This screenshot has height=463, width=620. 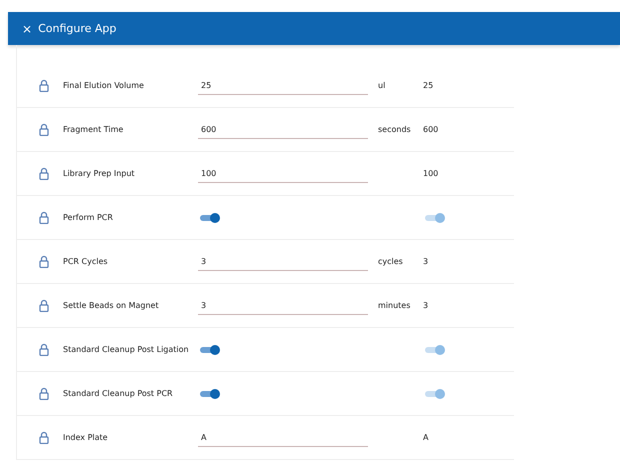 I want to click on input-field: 100, so click(x=283, y=173).